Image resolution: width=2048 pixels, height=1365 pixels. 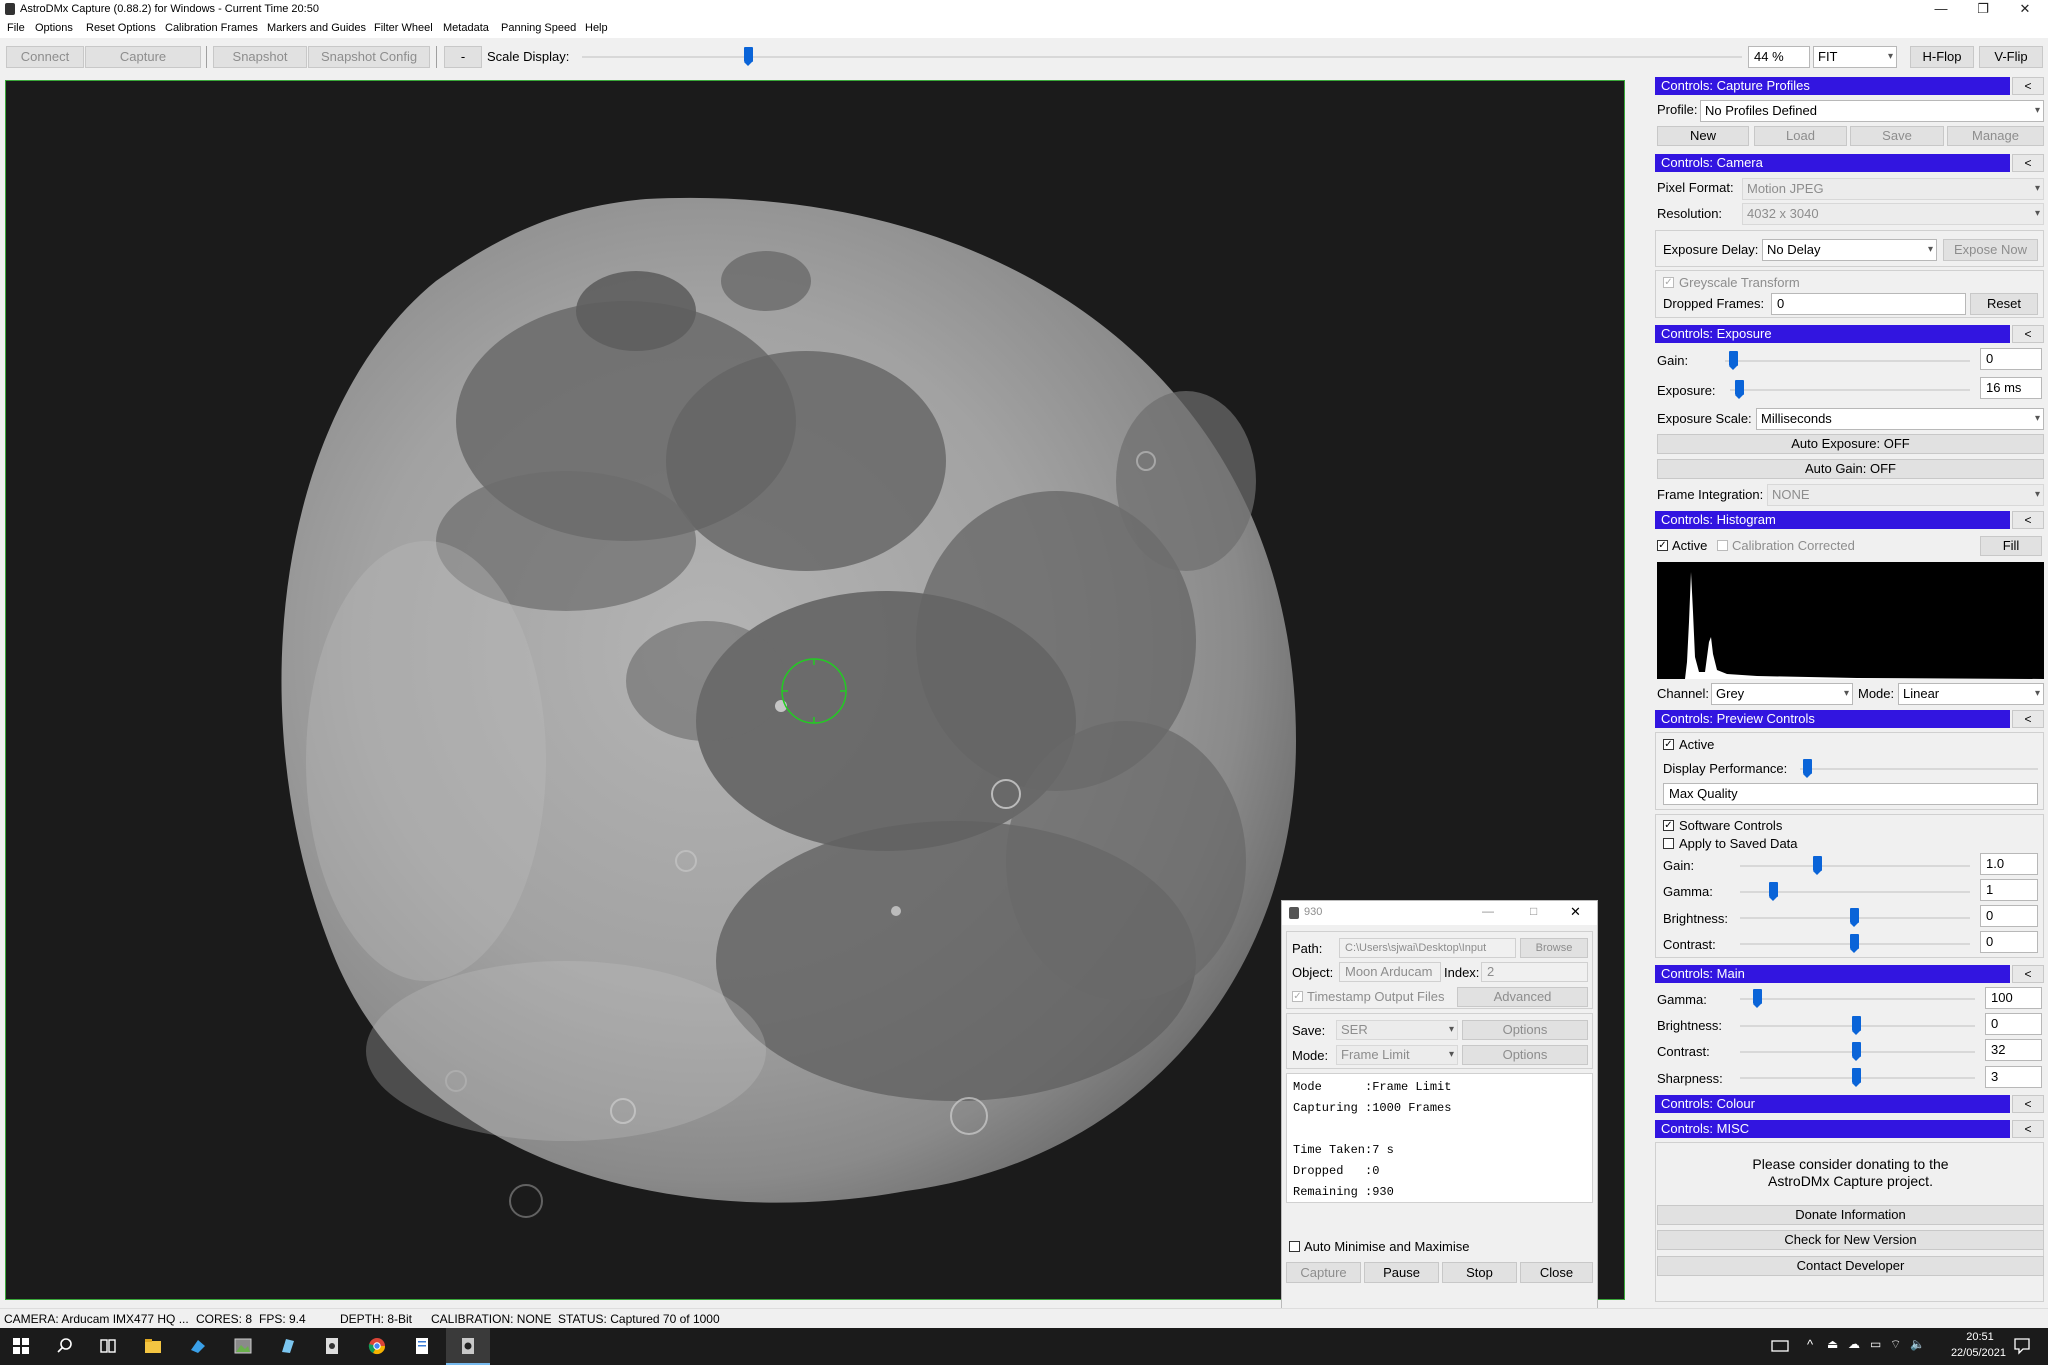 What do you see at coordinates (1868, 304) in the screenshot?
I see `dropped-frames-field: 0` at bounding box center [1868, 304].